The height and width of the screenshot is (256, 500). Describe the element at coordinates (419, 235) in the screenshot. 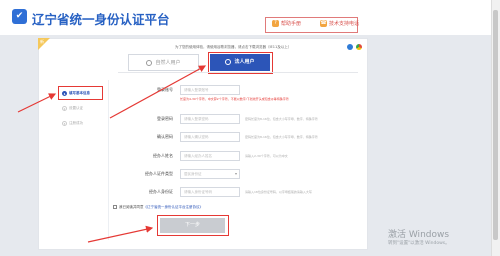

I see `windows-activation-title: 激活 Windows` at that location.